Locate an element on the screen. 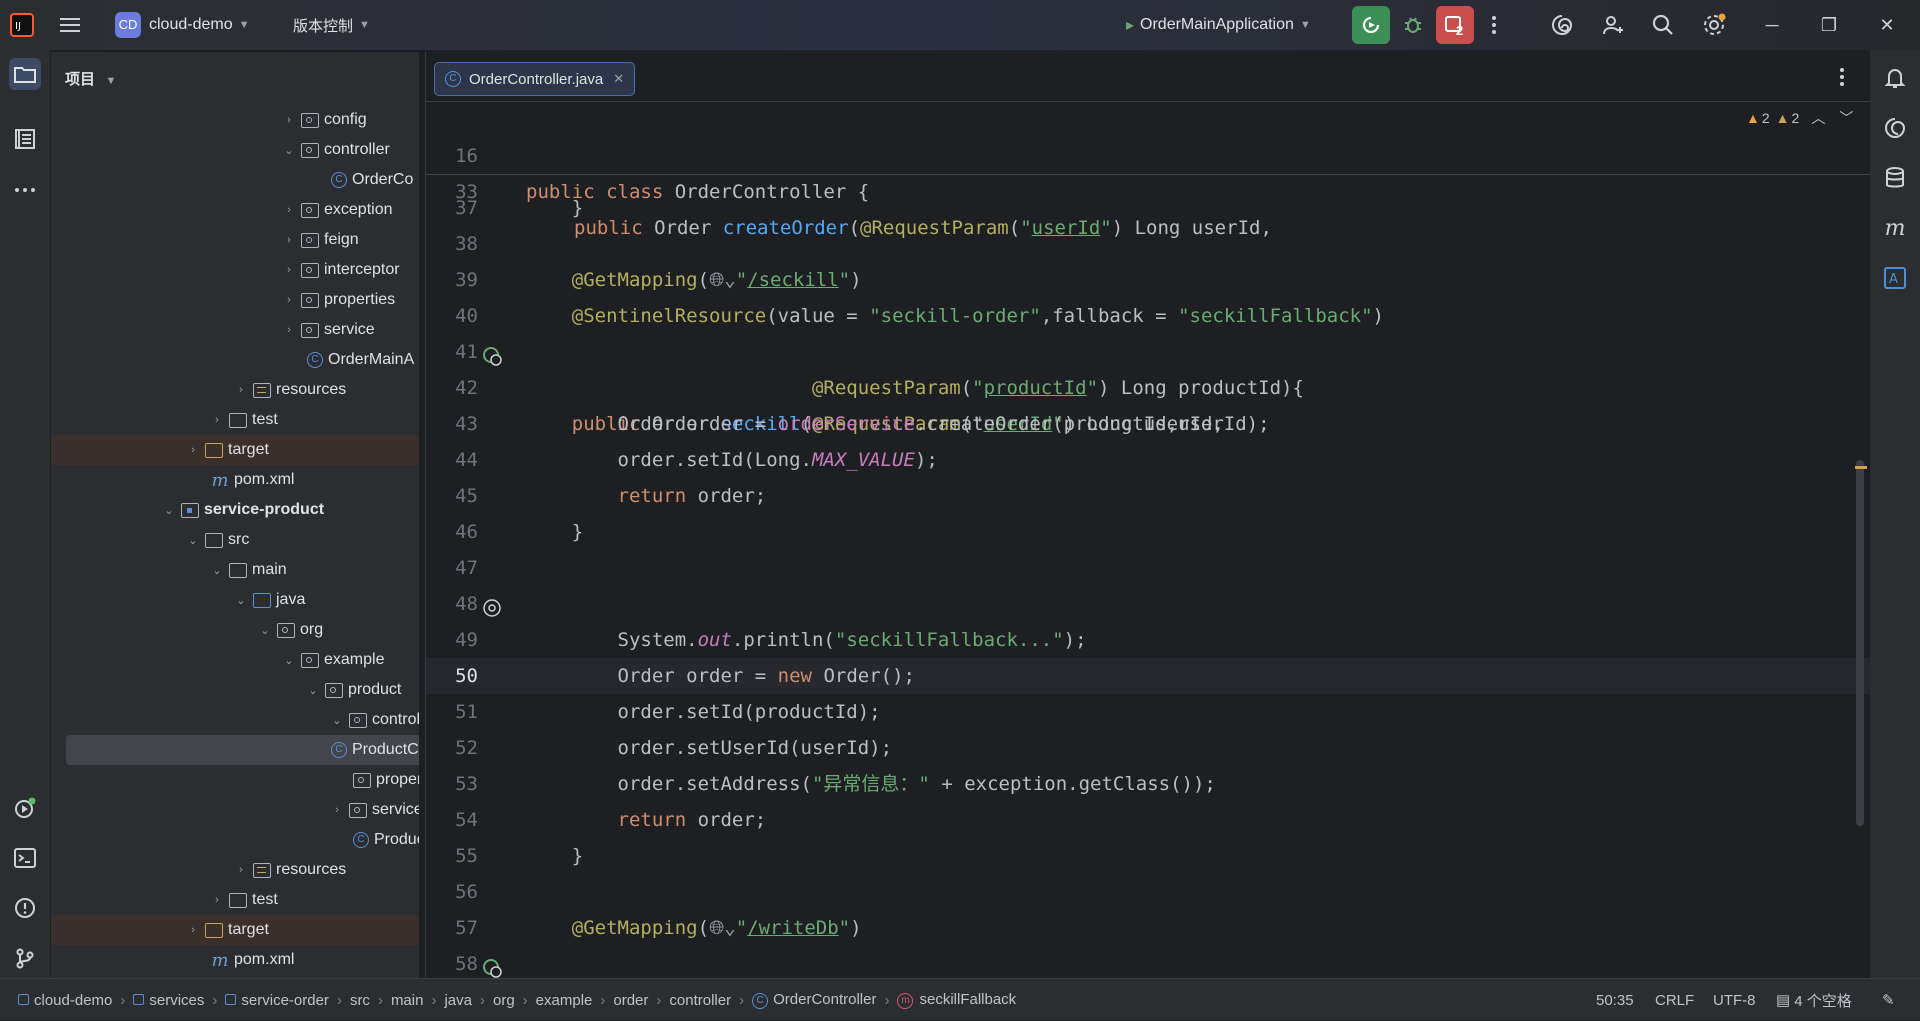 This screenshot has width=1920, height=1021. breadcrumb-item: m seckillFallback is located at coordinates (956, 1000).